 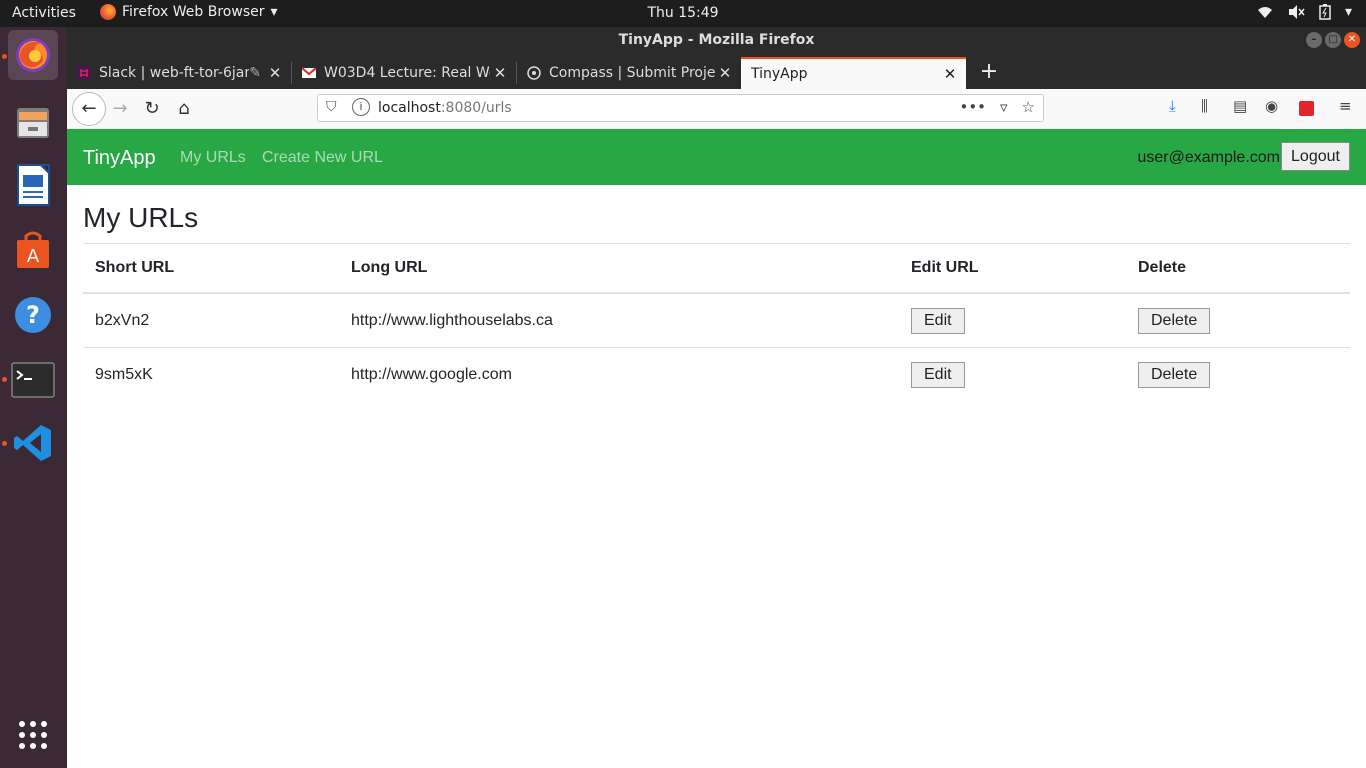 What do you see at coordinates (716, 40) in the screenshot?
I see `window-titlebar: TinyApp - Mozilla Firefox – □ ✕` at bounding box center [716, 40].